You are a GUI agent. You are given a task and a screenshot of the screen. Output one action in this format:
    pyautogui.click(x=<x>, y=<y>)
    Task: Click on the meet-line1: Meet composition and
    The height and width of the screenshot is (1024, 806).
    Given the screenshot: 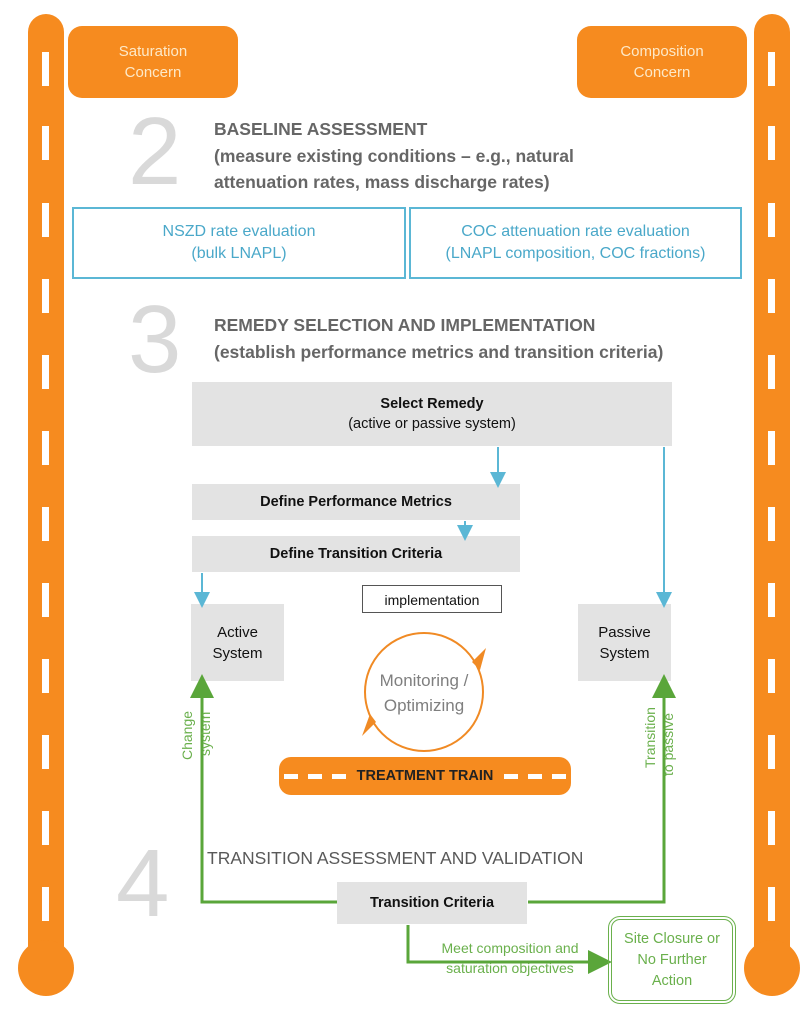 What is the action you would take?
    pyautogui.click(x=510, y=948)
    